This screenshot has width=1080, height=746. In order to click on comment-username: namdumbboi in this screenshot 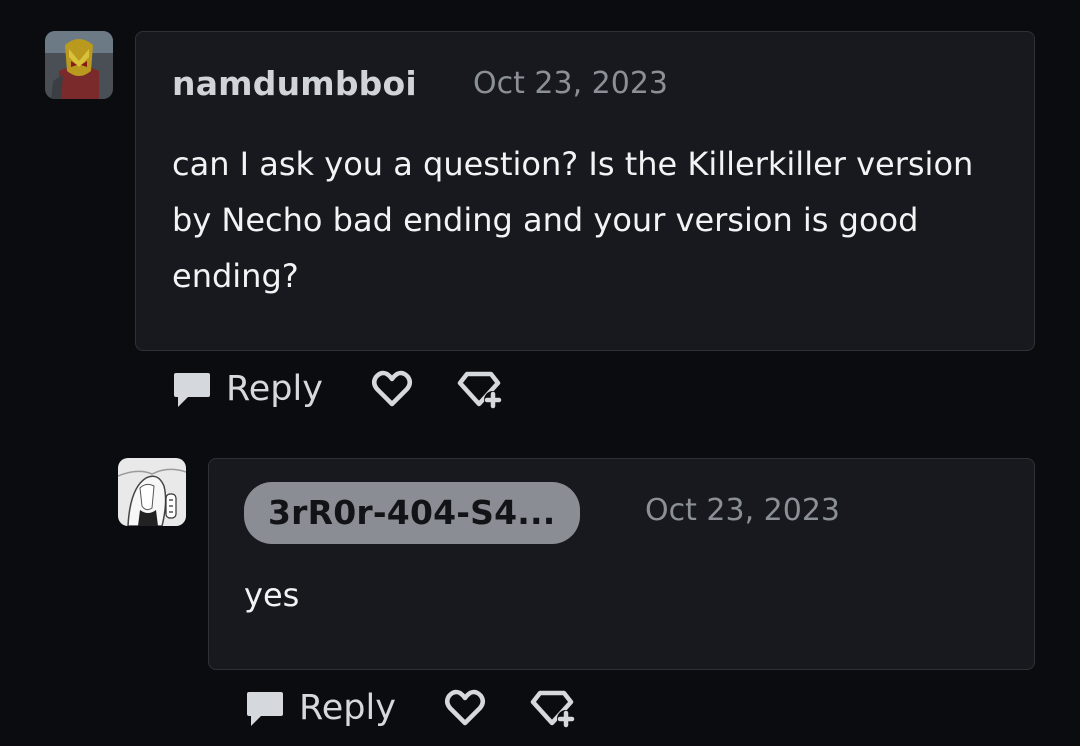, I will do `click(294, 83)`.